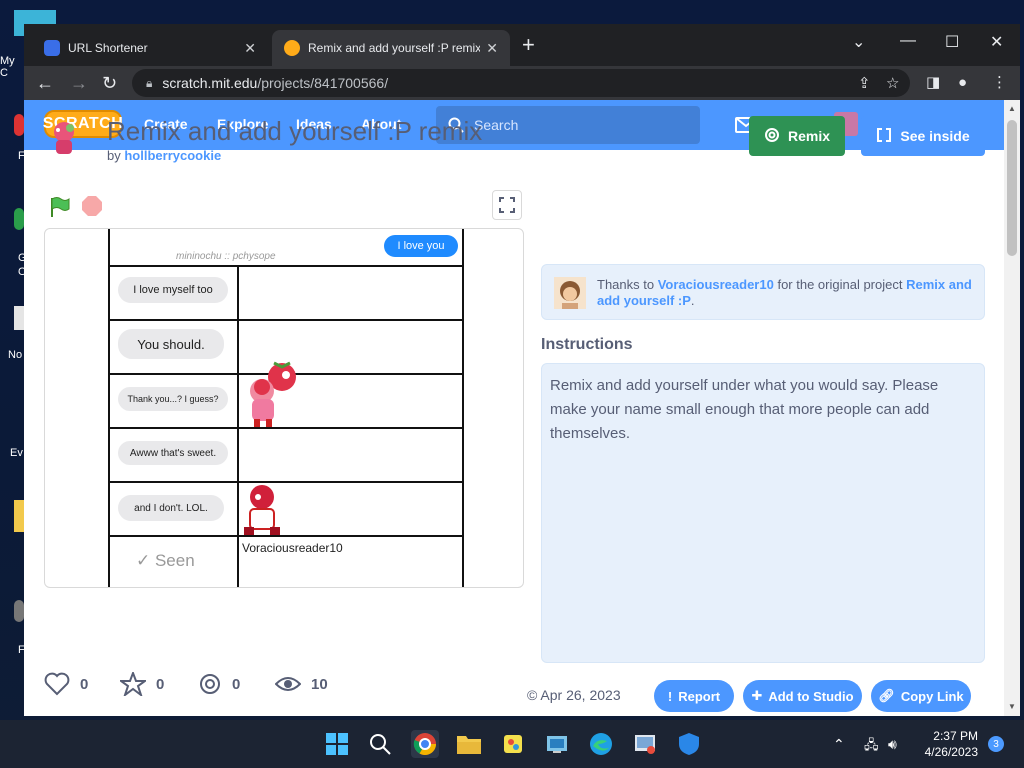 This screenshot has height=768, width=1024. What do you see at coordinates (809, 136) in the screenshot?
I see `remix-label: Remix` at bounding box center [809, 136].